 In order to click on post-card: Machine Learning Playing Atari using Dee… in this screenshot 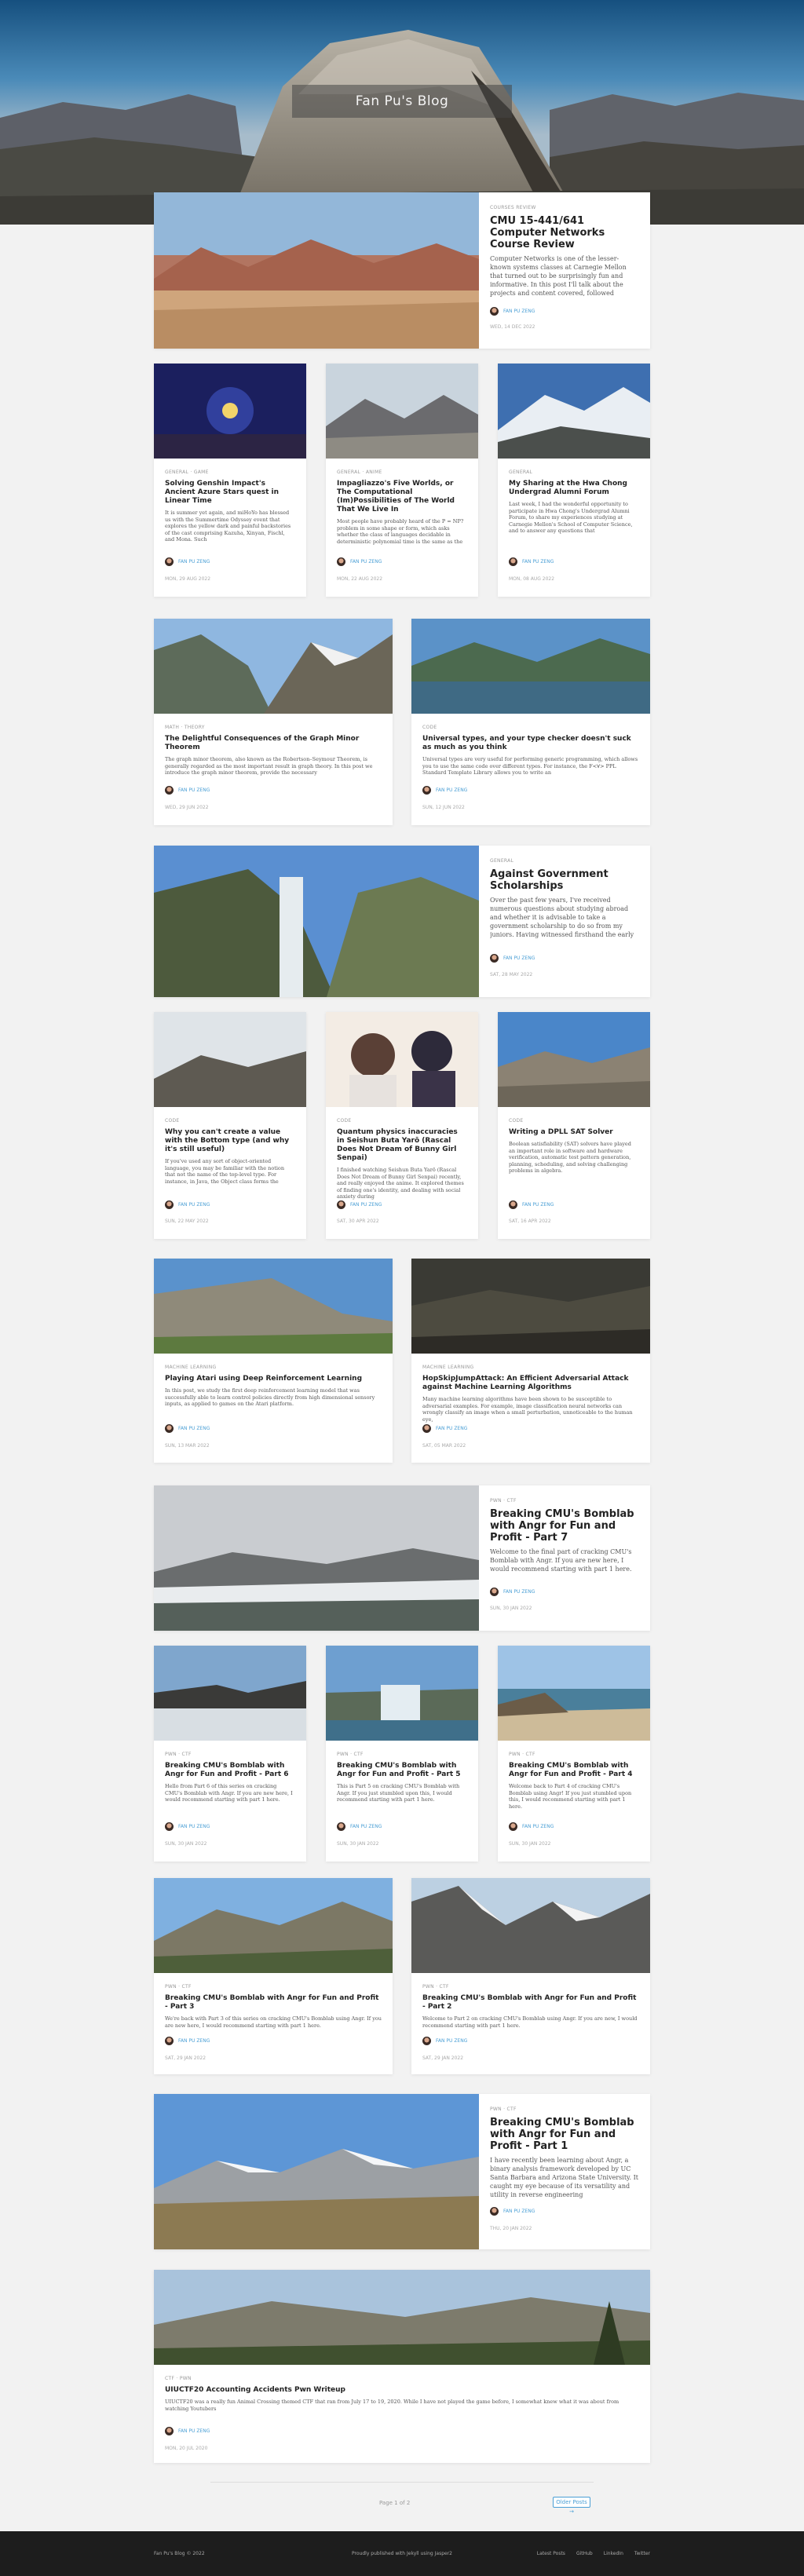, I will do `click(273, 1361)`.